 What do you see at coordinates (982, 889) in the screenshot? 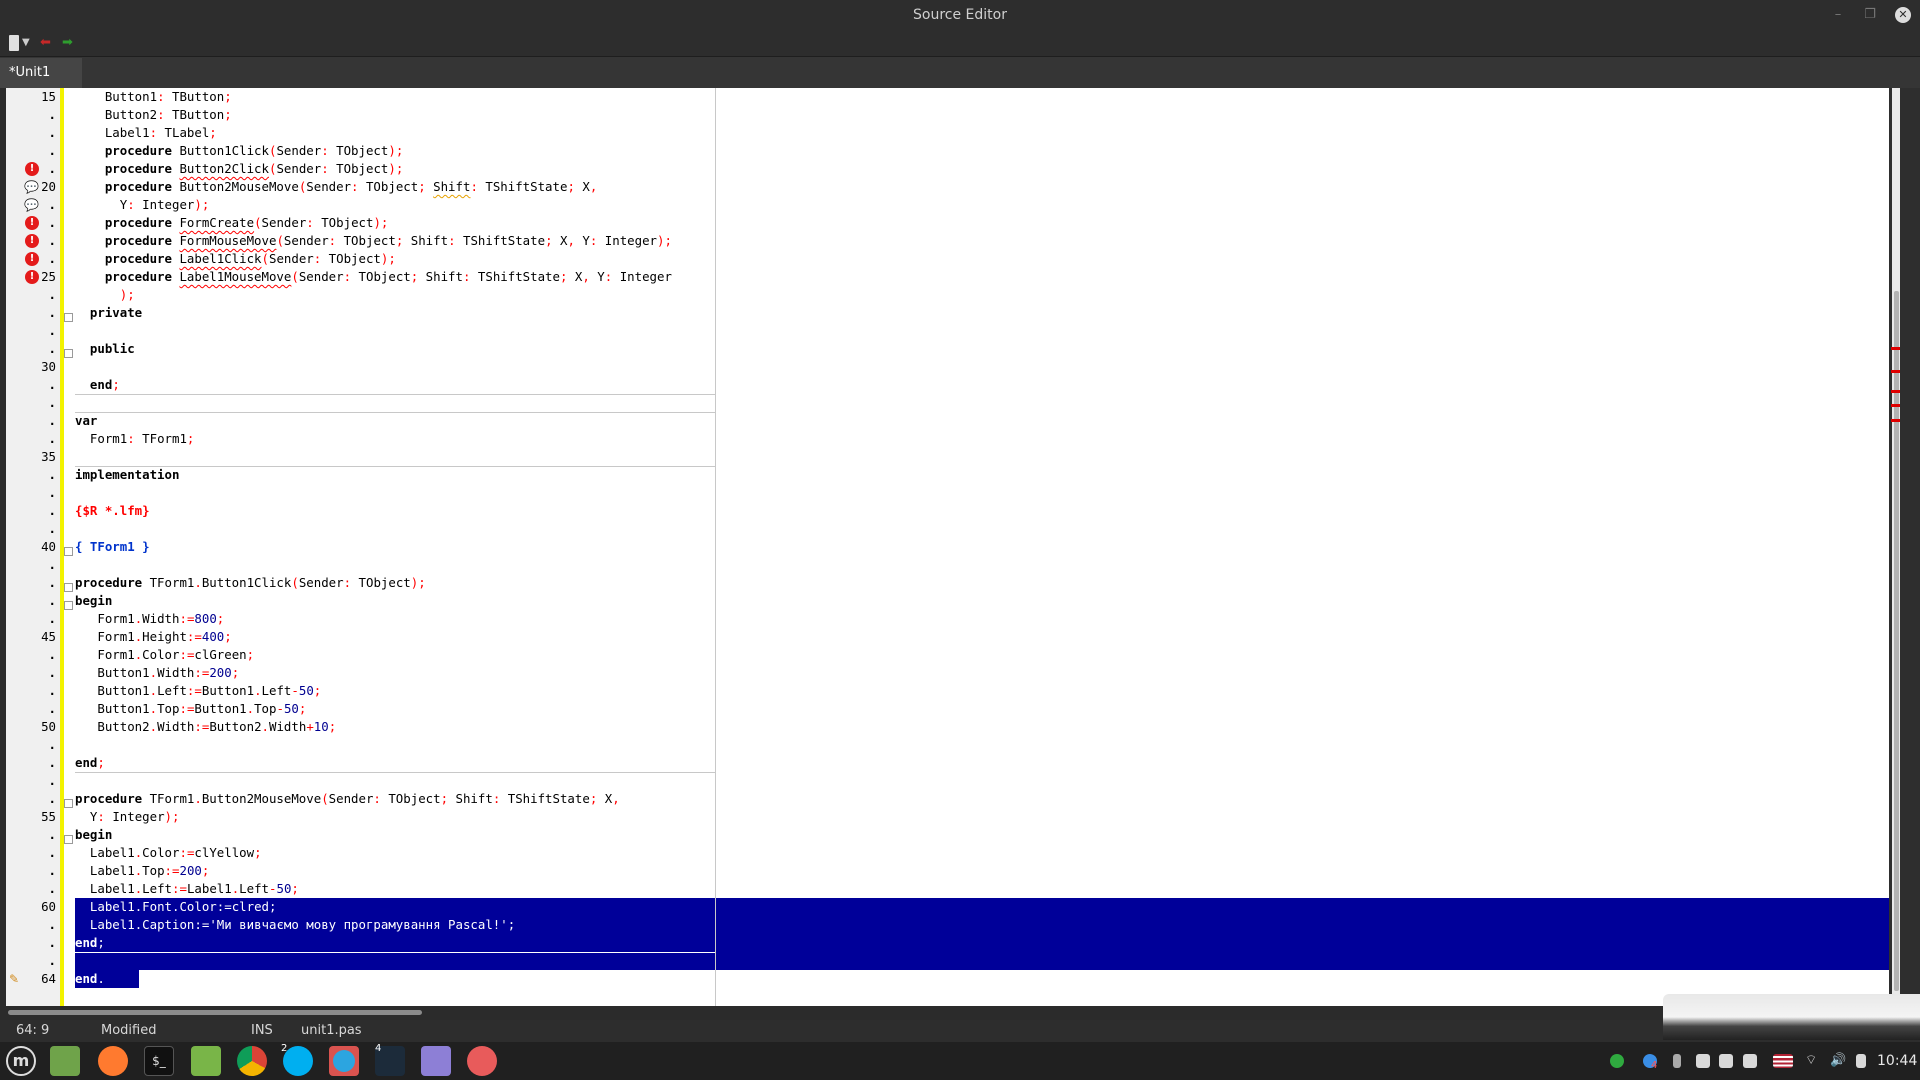
I see `code-line: Label1.Left:=Label1.Left-50;` at bounding box center [982, 889].